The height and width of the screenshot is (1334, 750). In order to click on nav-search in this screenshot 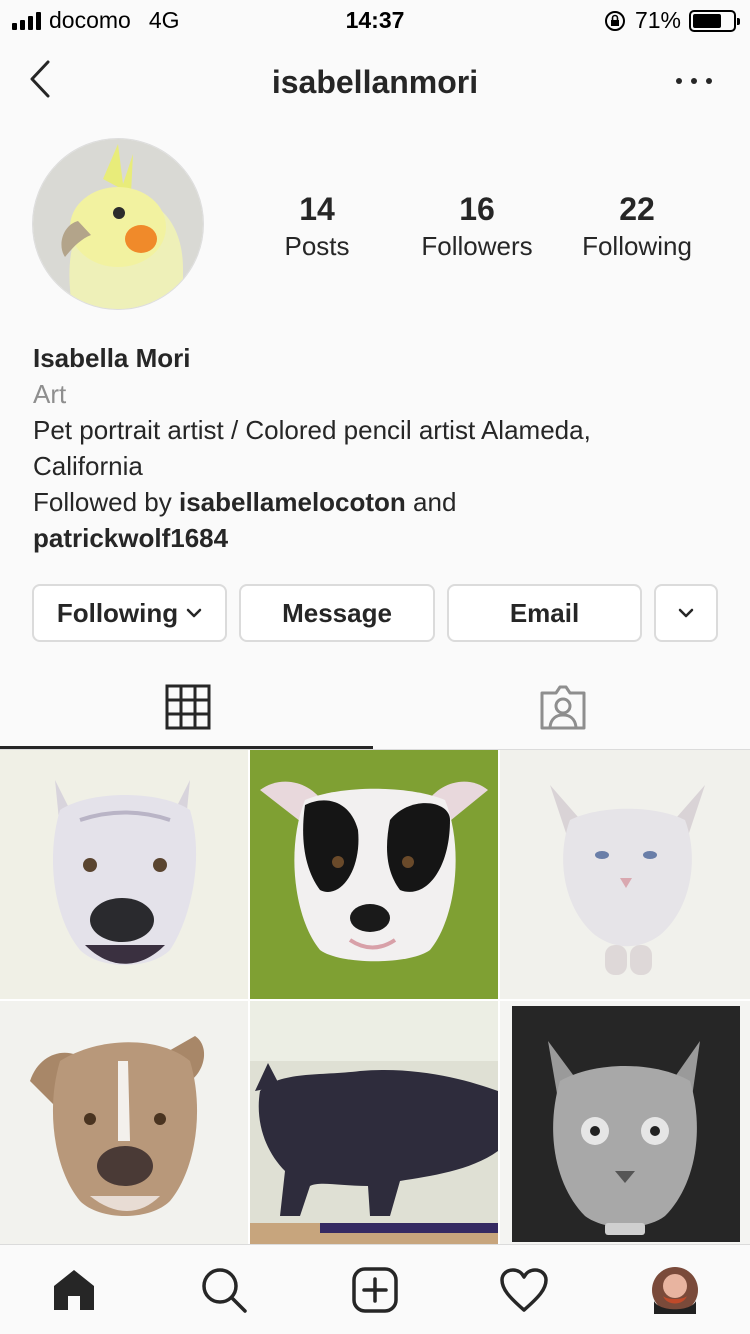, I will do `click(224, 1290)`.